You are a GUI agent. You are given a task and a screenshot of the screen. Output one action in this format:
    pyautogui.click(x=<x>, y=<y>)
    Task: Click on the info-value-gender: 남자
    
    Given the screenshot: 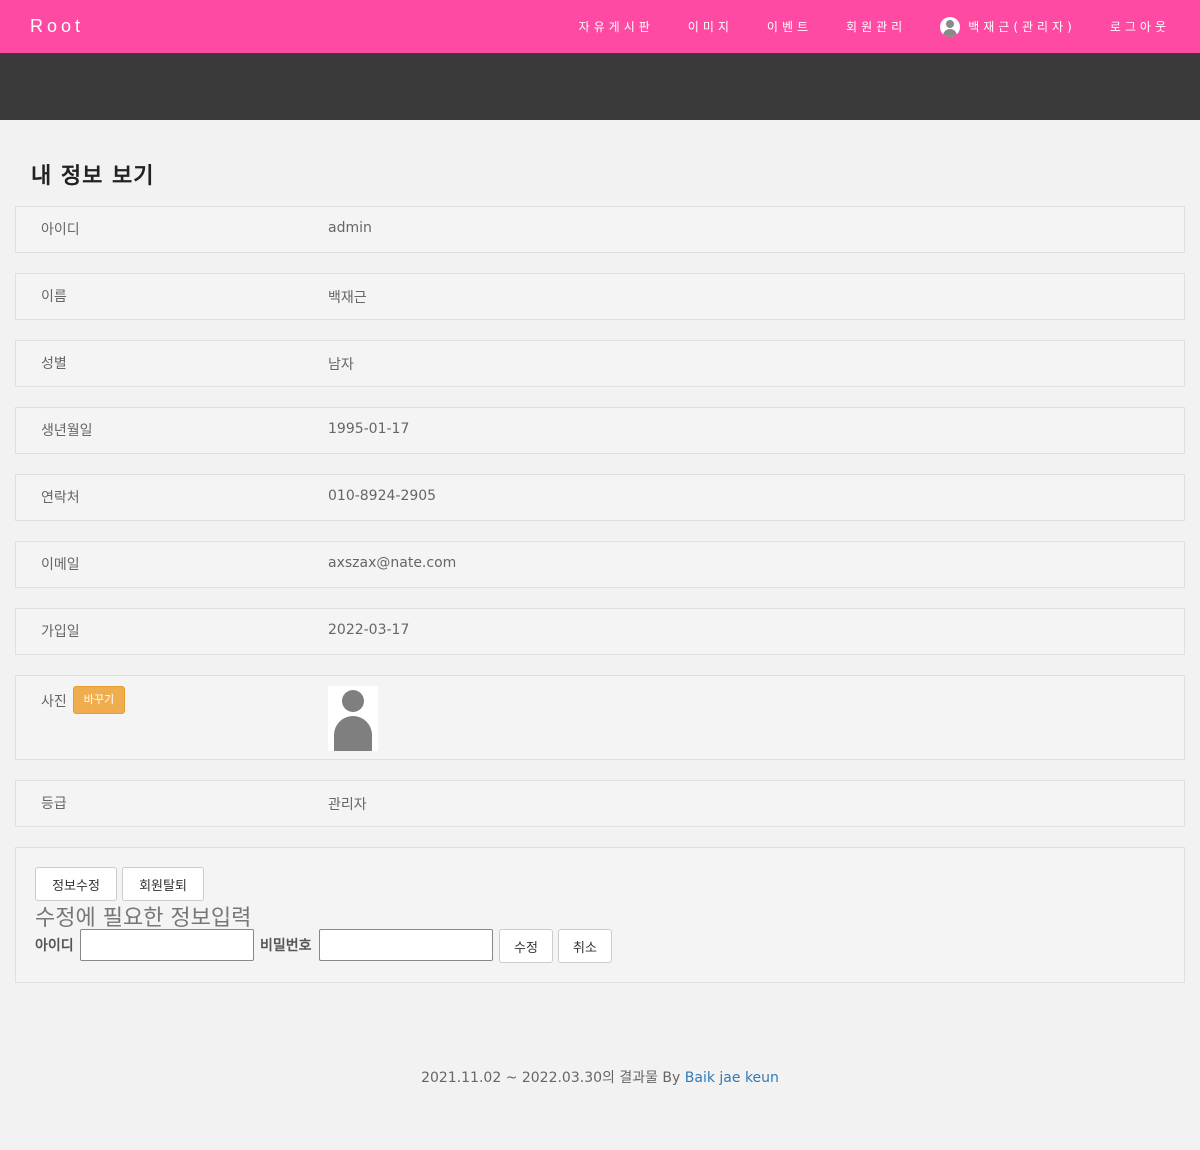 What is the action you would take?
    pyautogui.click(x=341, y=365)
    